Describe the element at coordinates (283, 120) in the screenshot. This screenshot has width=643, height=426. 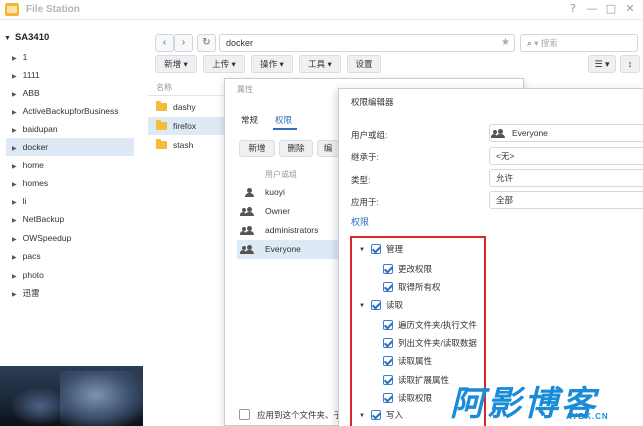
I see `tab-permission: 权限` at that location.